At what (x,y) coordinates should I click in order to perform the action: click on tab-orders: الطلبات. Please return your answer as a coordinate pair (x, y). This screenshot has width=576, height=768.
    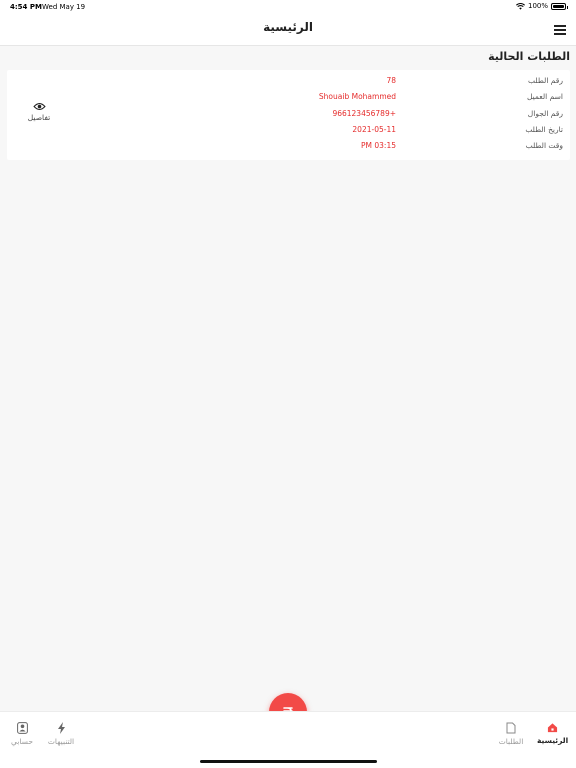
    Looking at the image, I should click on (511, 734).